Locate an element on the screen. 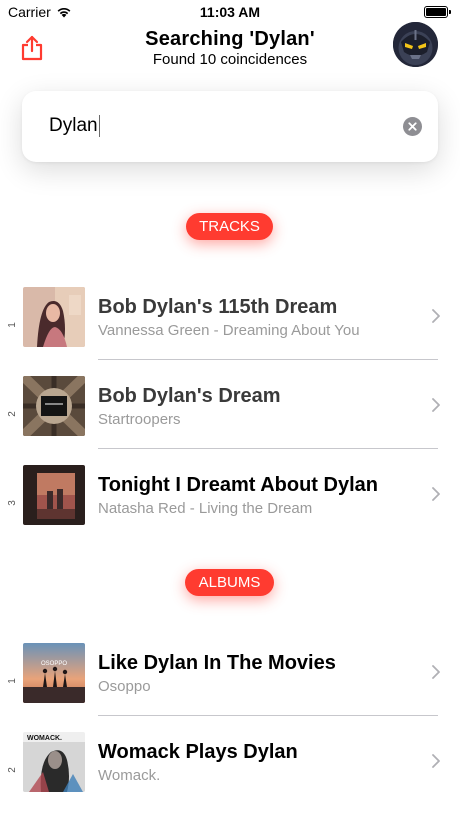 This screenshot has width=460, height=818. search-value: Dylan is located at coordinates (73, 125).